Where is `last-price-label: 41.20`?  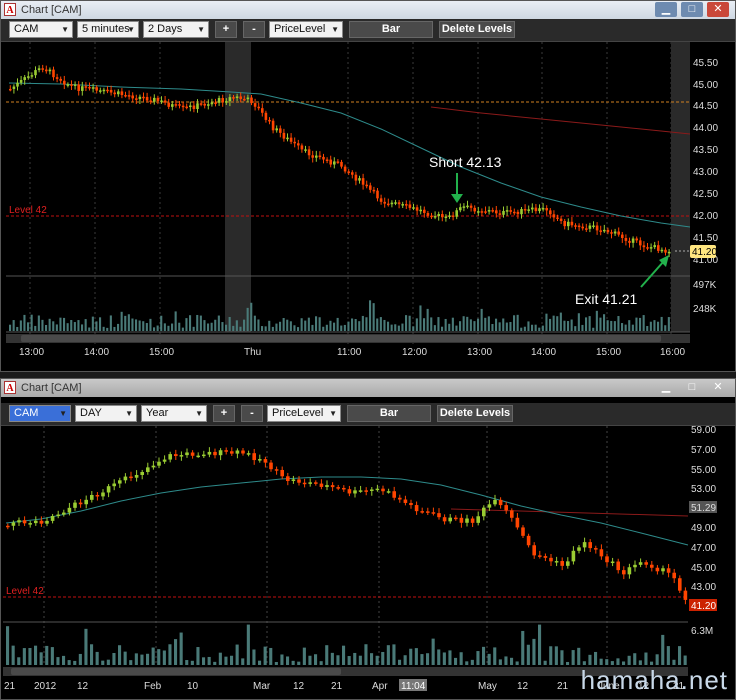
last-price-label: 41.20 is located at coordinates (704, 252).